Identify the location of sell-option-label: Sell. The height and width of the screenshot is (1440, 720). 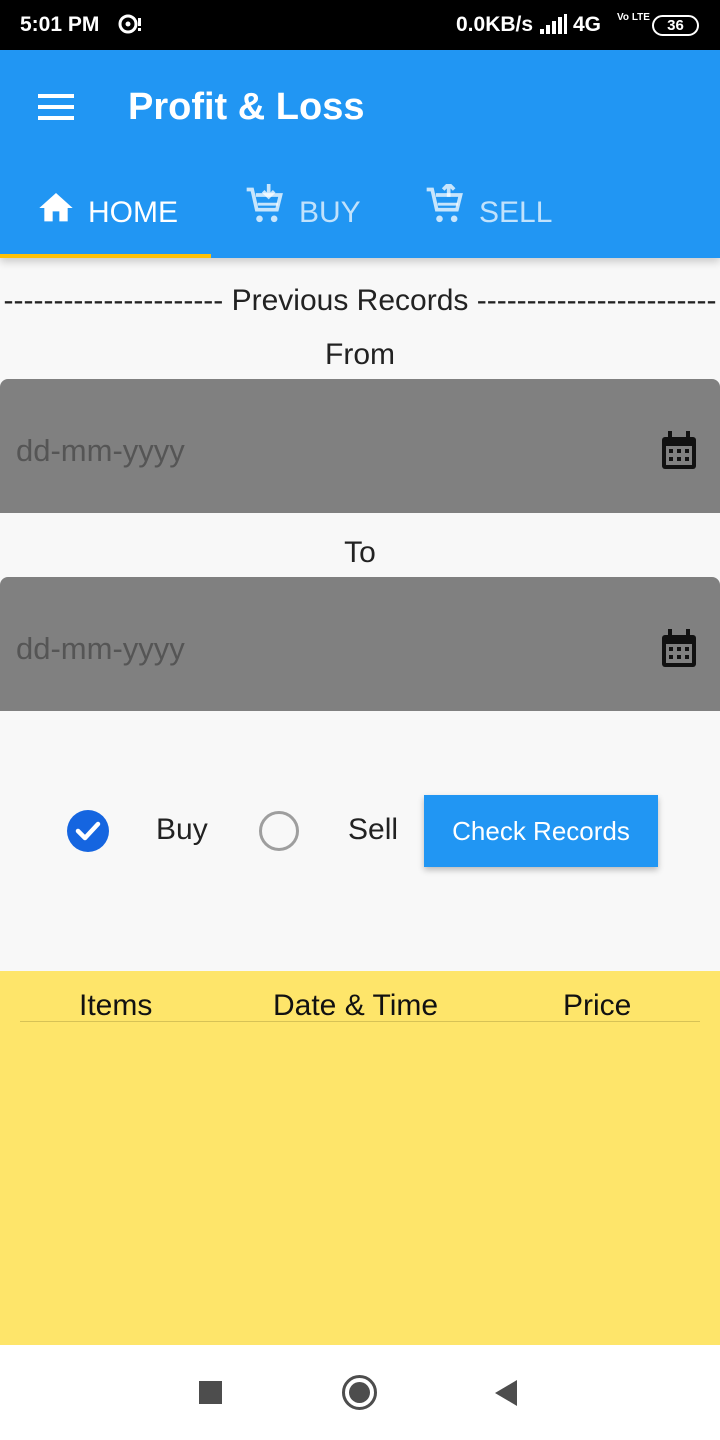
(373, 830).